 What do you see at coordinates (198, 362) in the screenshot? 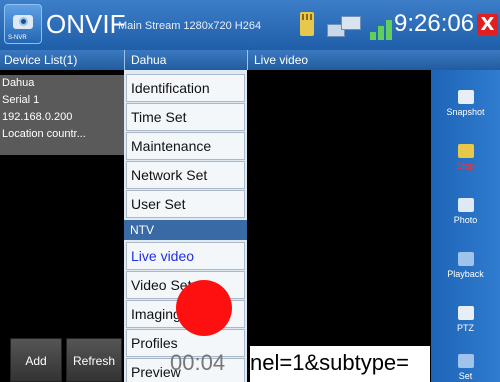
I see `recording-time: 00:04` at bounding box center [198, 362].